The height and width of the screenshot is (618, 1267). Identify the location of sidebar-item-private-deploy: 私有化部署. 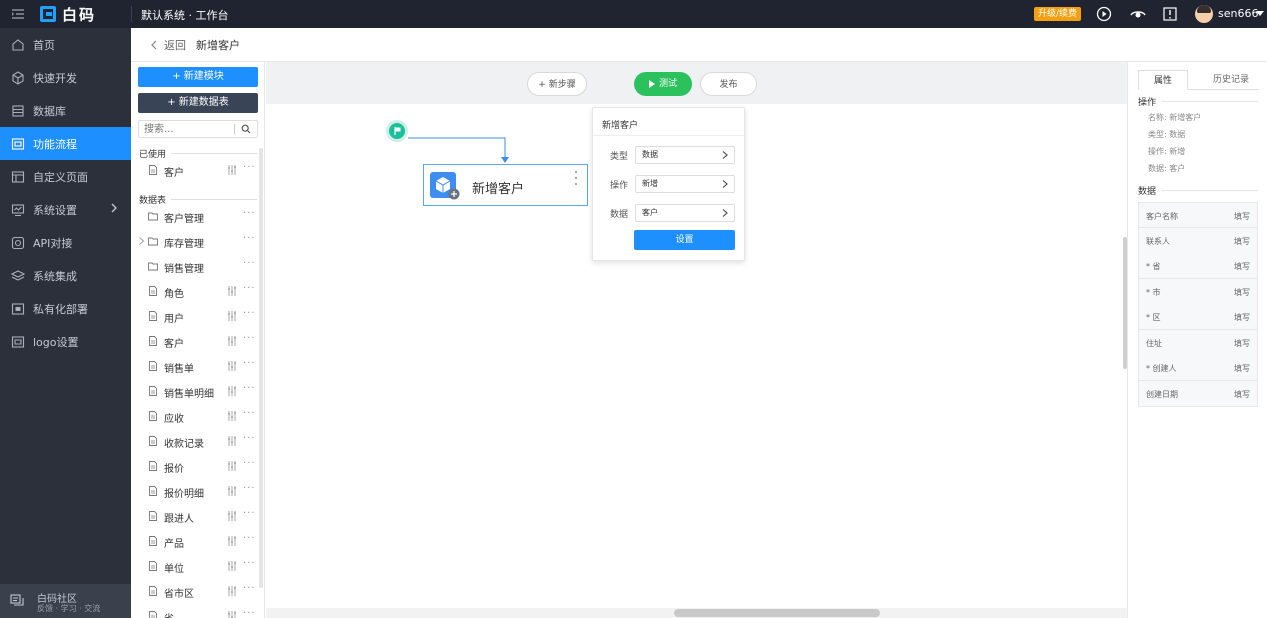
(65, 308).